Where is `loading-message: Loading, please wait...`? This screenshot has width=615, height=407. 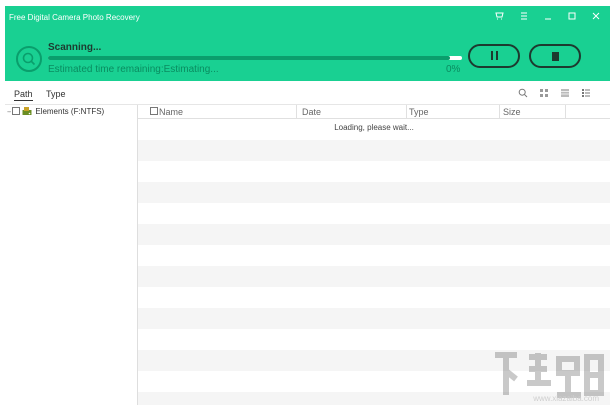 loading-message: Loading, please wait... is located at coordinates (374, 127).